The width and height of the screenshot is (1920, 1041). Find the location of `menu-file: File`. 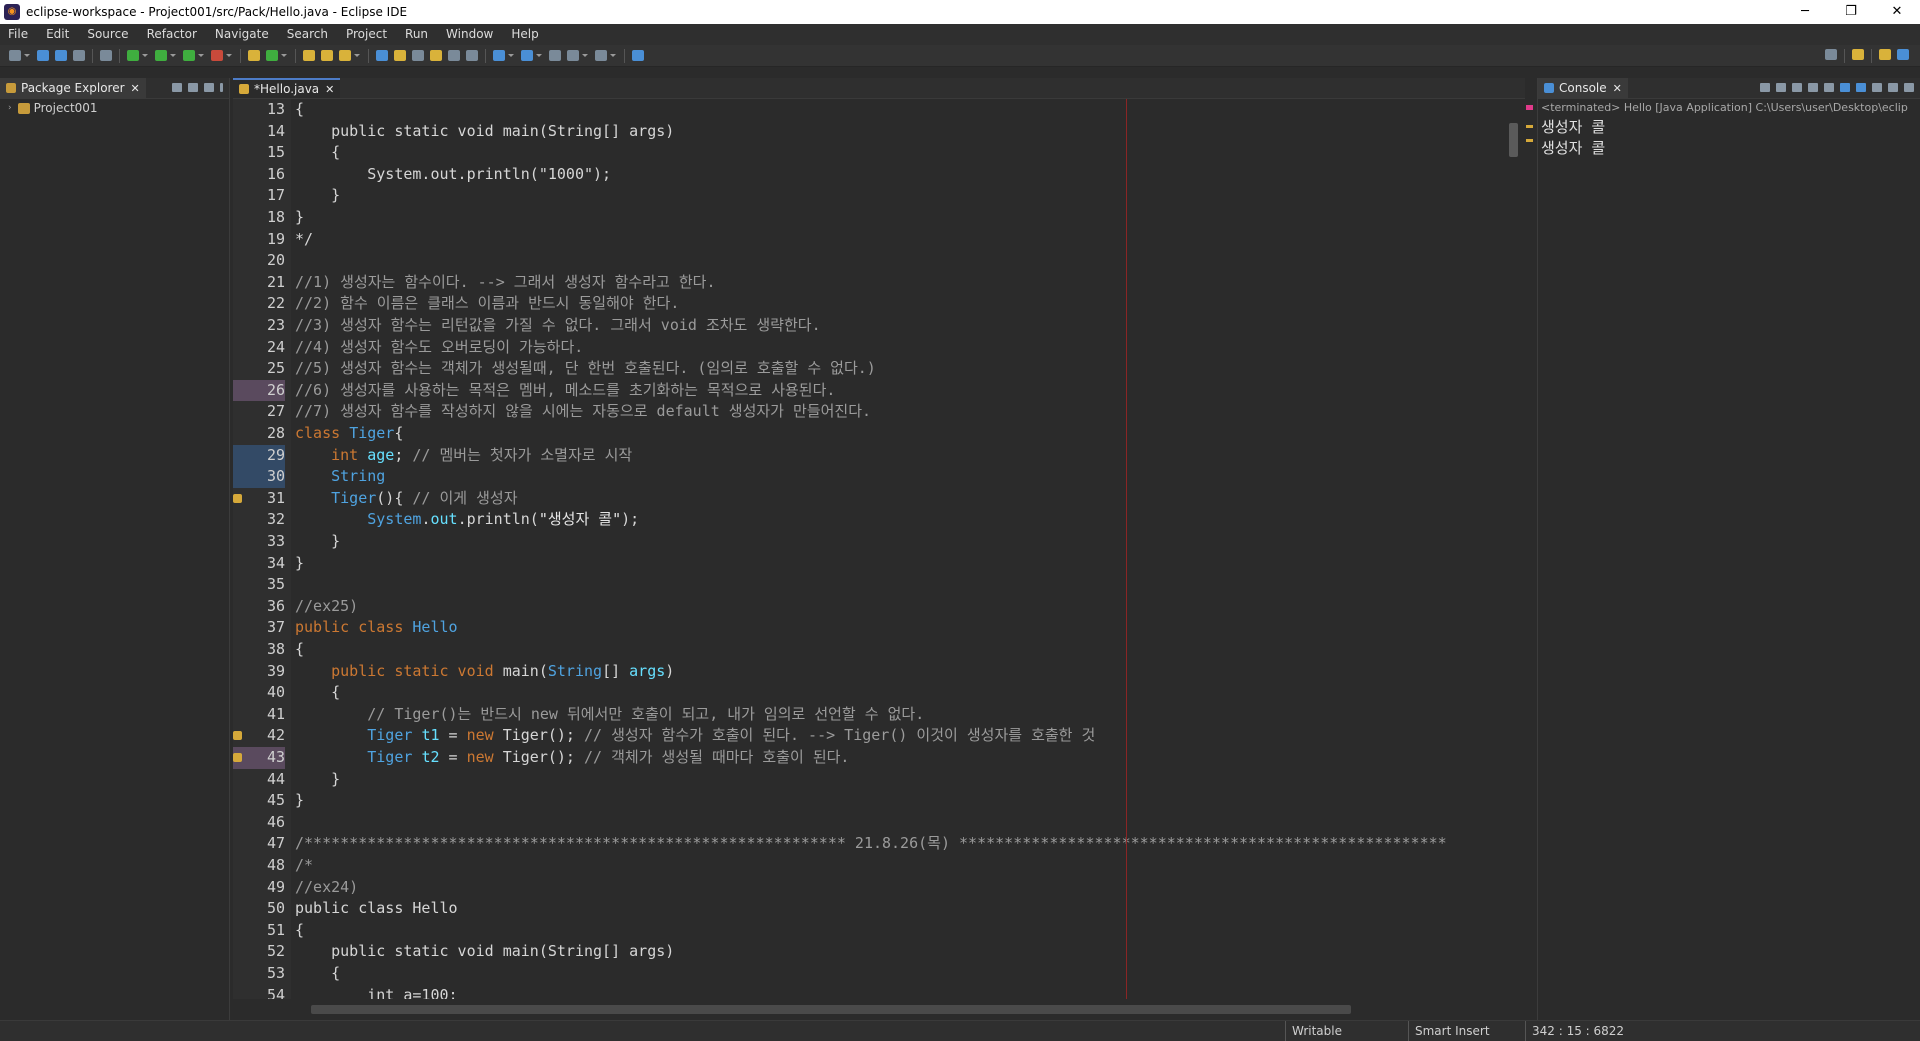

menu-file: File is located at coordinates (19, 34).